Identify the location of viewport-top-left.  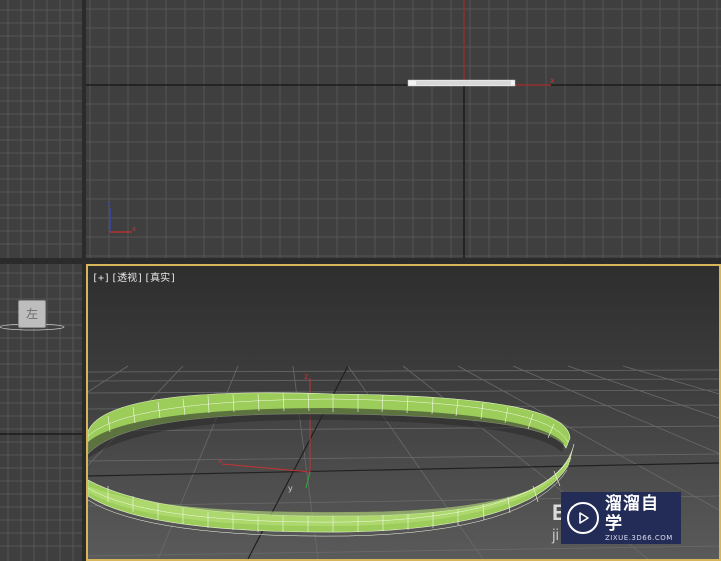
(41, 129).